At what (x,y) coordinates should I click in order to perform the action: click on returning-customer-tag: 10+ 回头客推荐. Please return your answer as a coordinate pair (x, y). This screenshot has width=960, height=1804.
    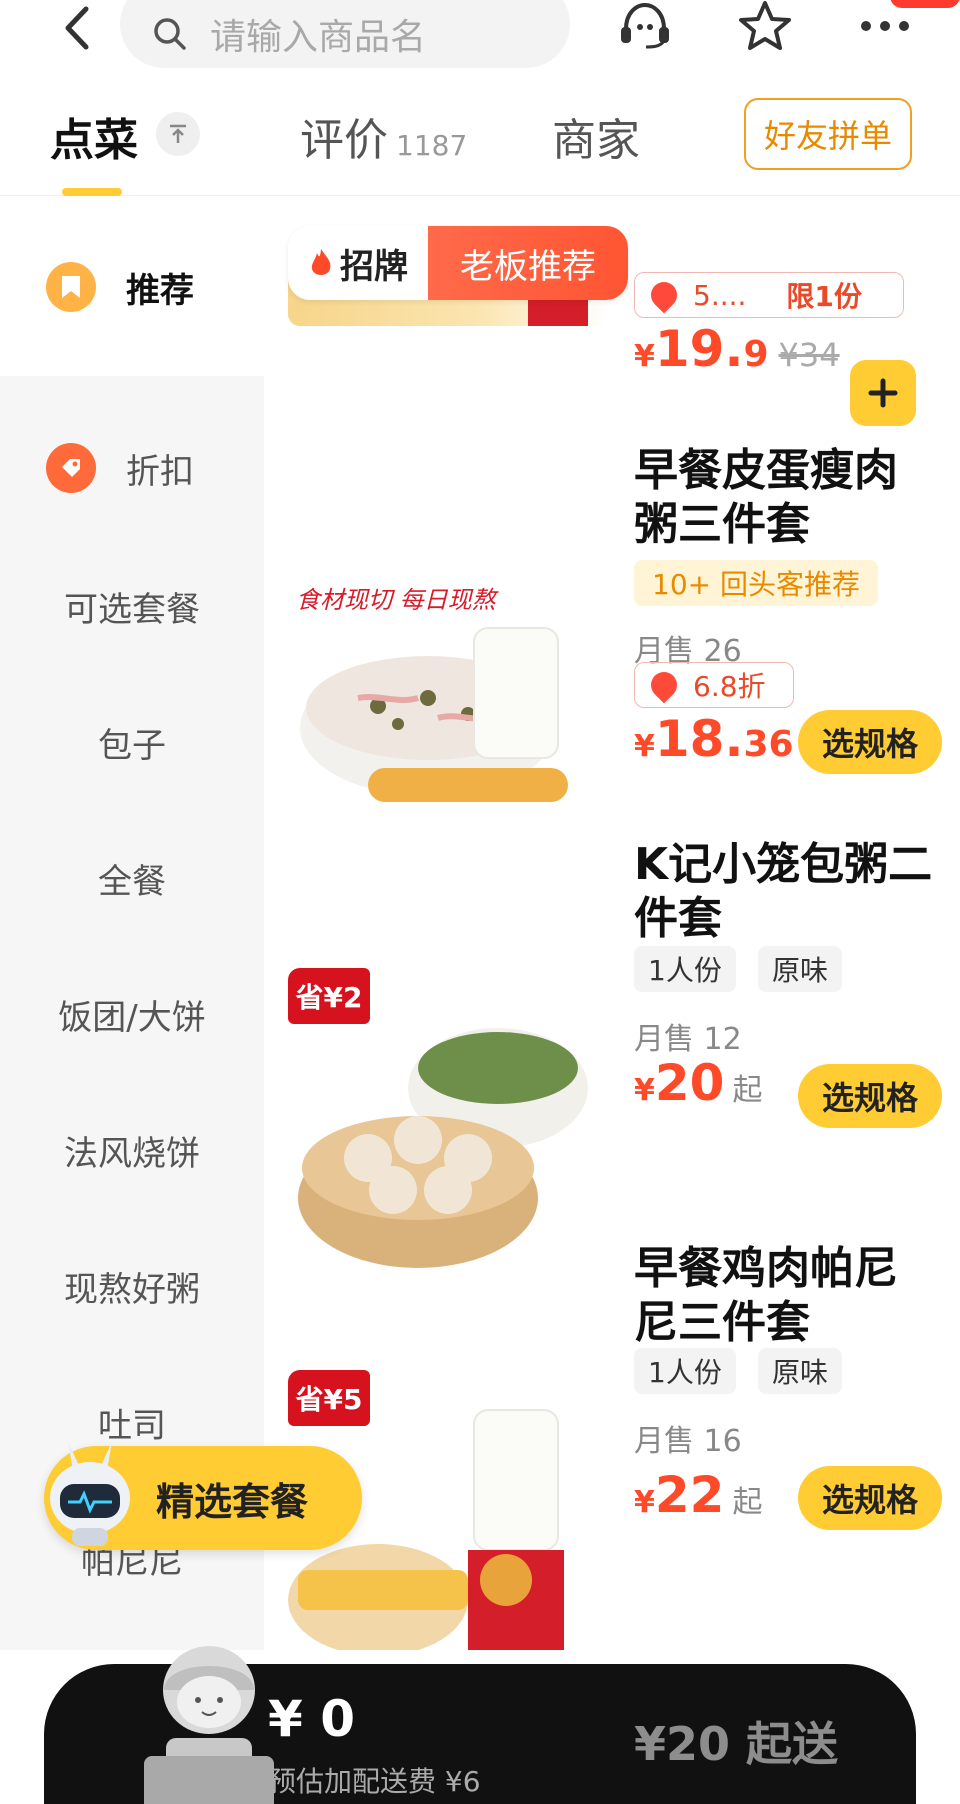
    Looking at the image, I should click on (756, 583).